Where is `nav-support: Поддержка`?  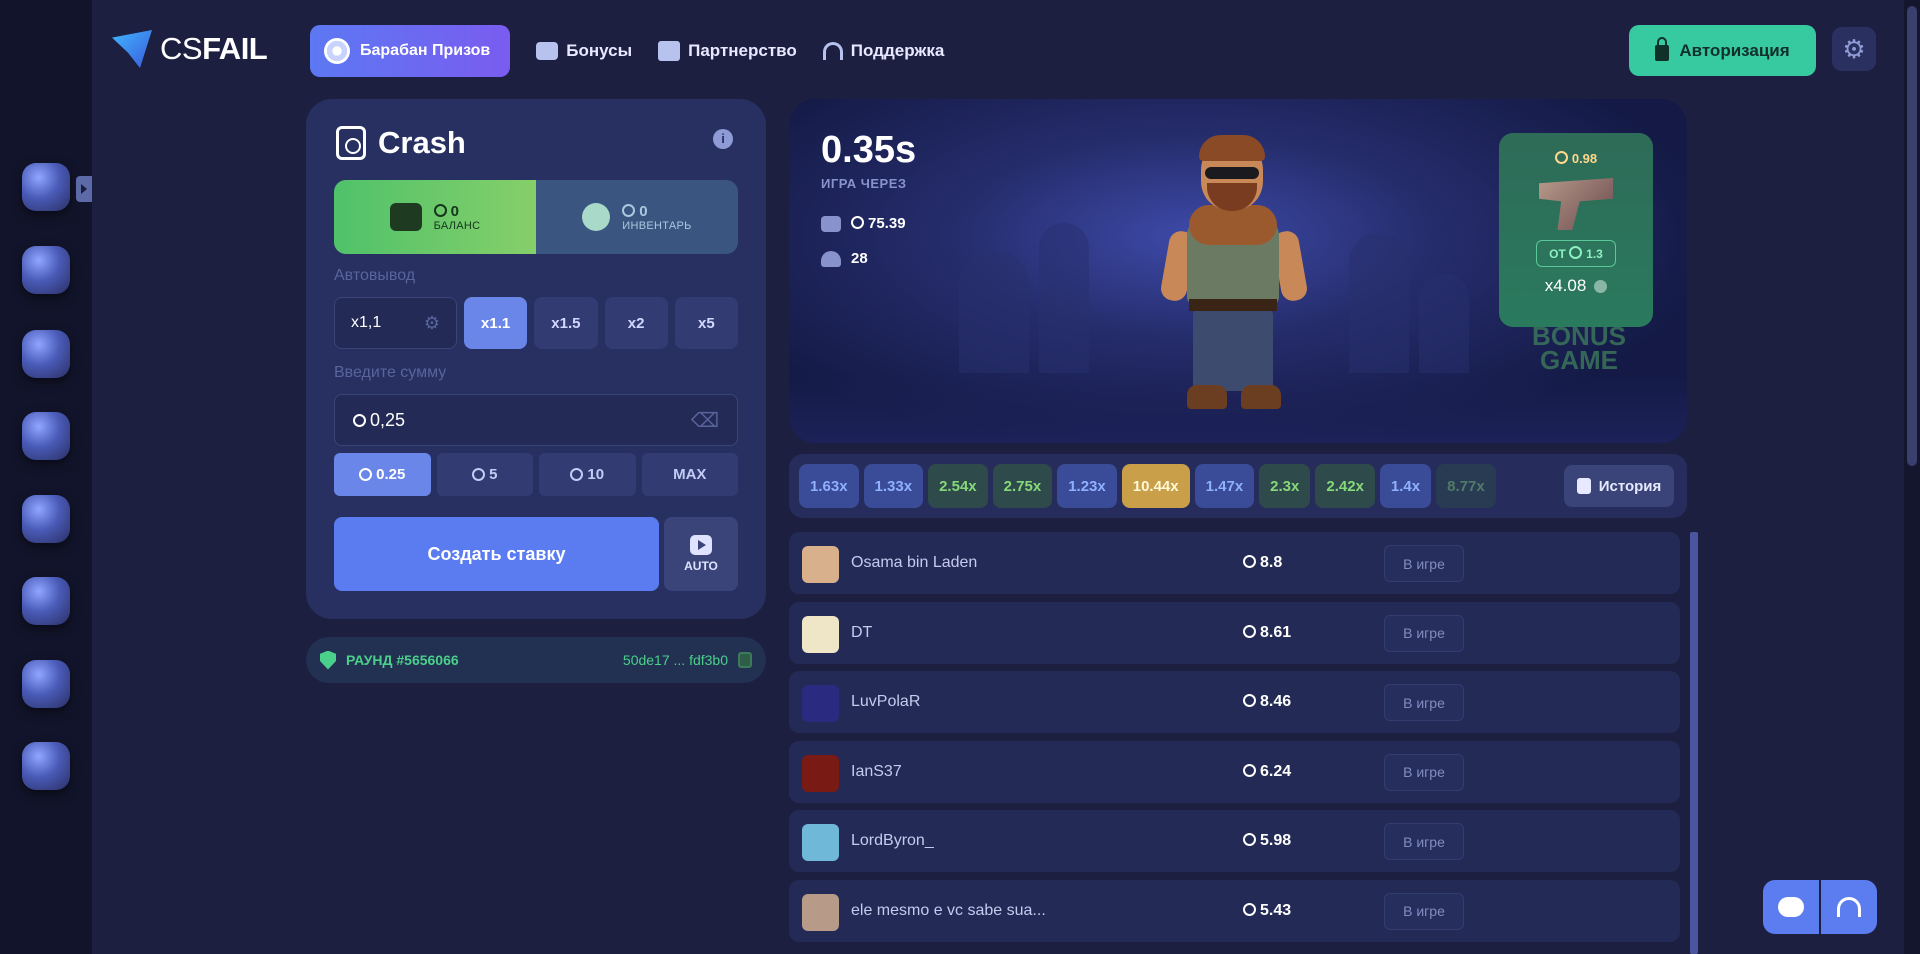 nav-support: Поддержка is located at coordinates (883, 51).